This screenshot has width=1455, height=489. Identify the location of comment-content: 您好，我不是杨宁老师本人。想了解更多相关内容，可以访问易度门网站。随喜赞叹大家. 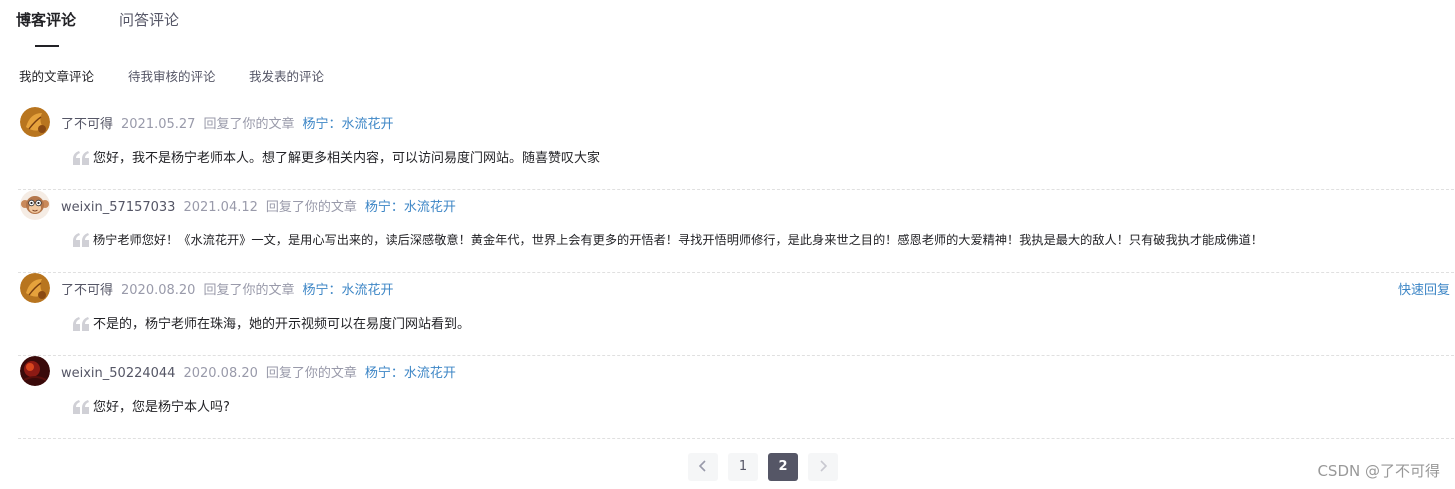
(336, 156).